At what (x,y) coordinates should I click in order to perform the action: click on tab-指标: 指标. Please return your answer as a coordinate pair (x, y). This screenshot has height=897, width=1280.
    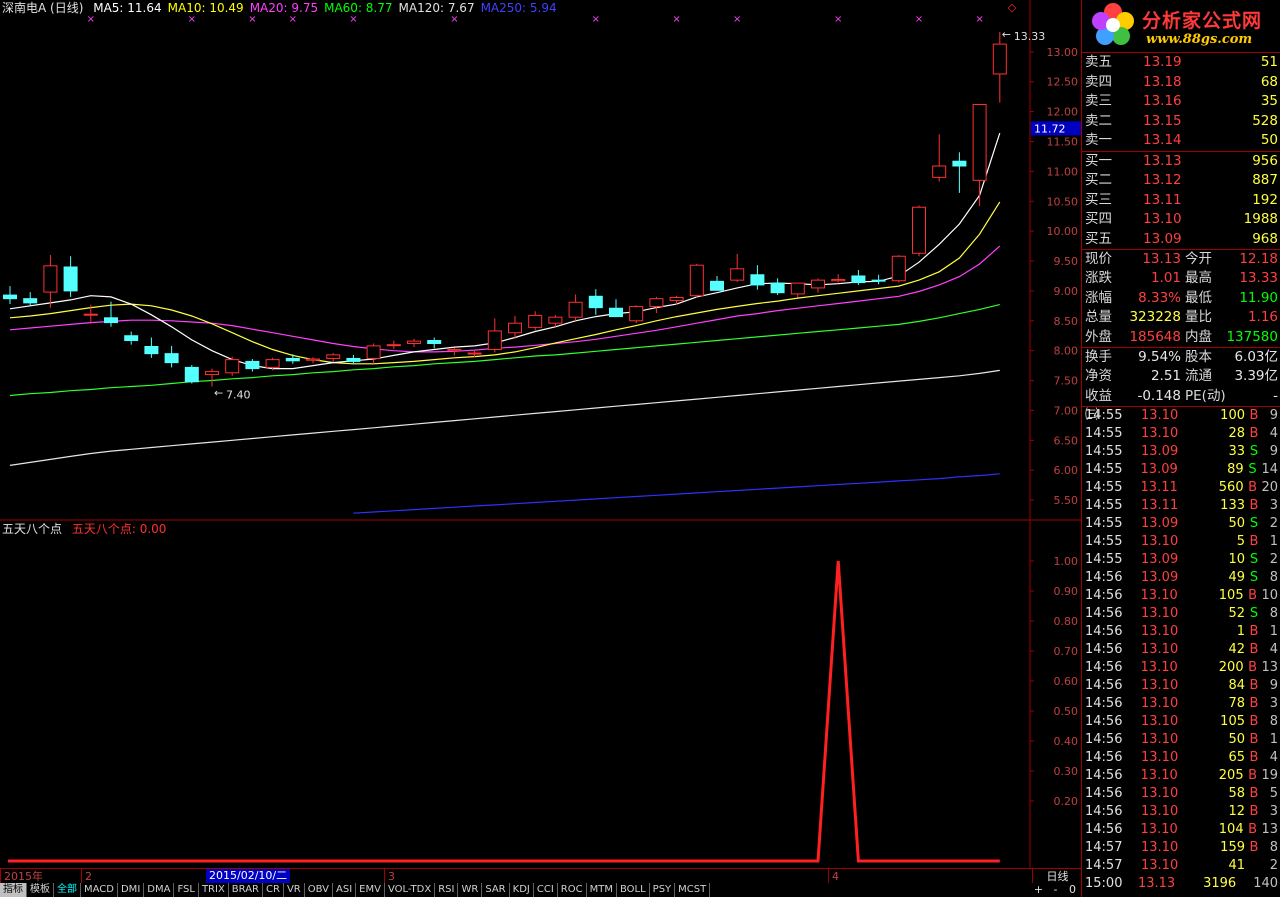
    Looking at the image, I should click on (13, 890).